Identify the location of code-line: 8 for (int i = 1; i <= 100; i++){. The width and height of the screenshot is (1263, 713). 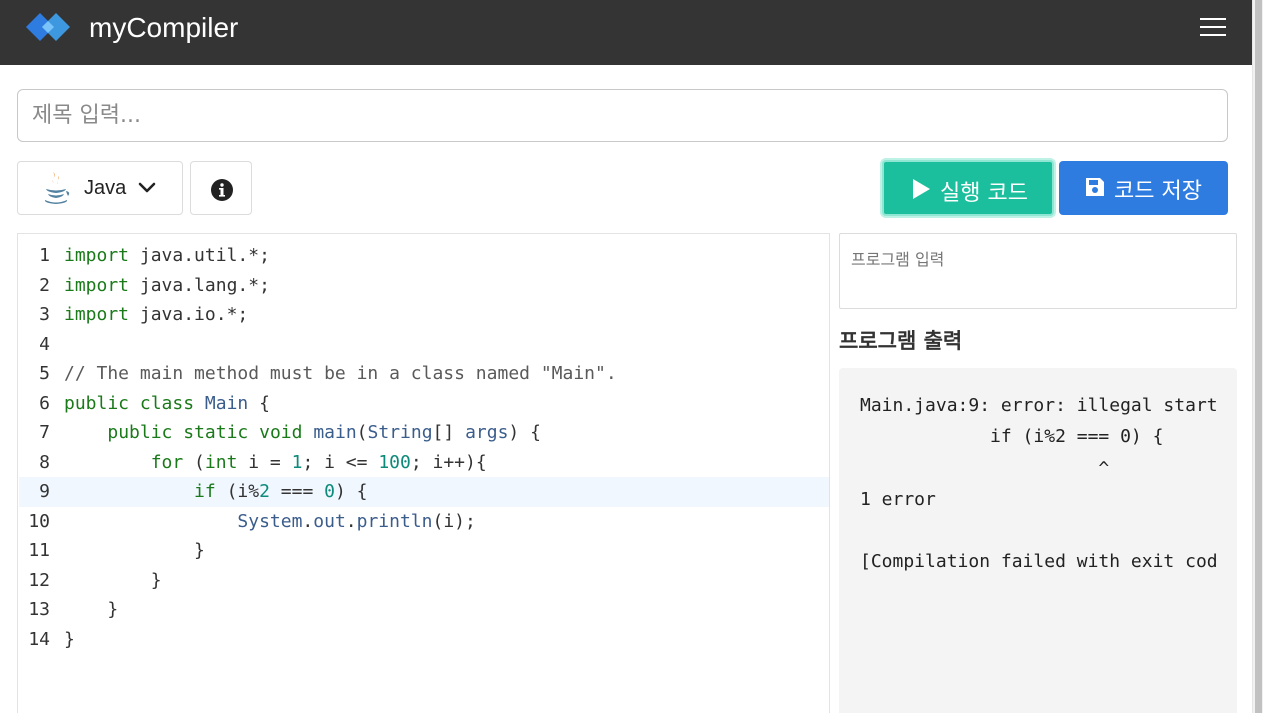
(424, 463).